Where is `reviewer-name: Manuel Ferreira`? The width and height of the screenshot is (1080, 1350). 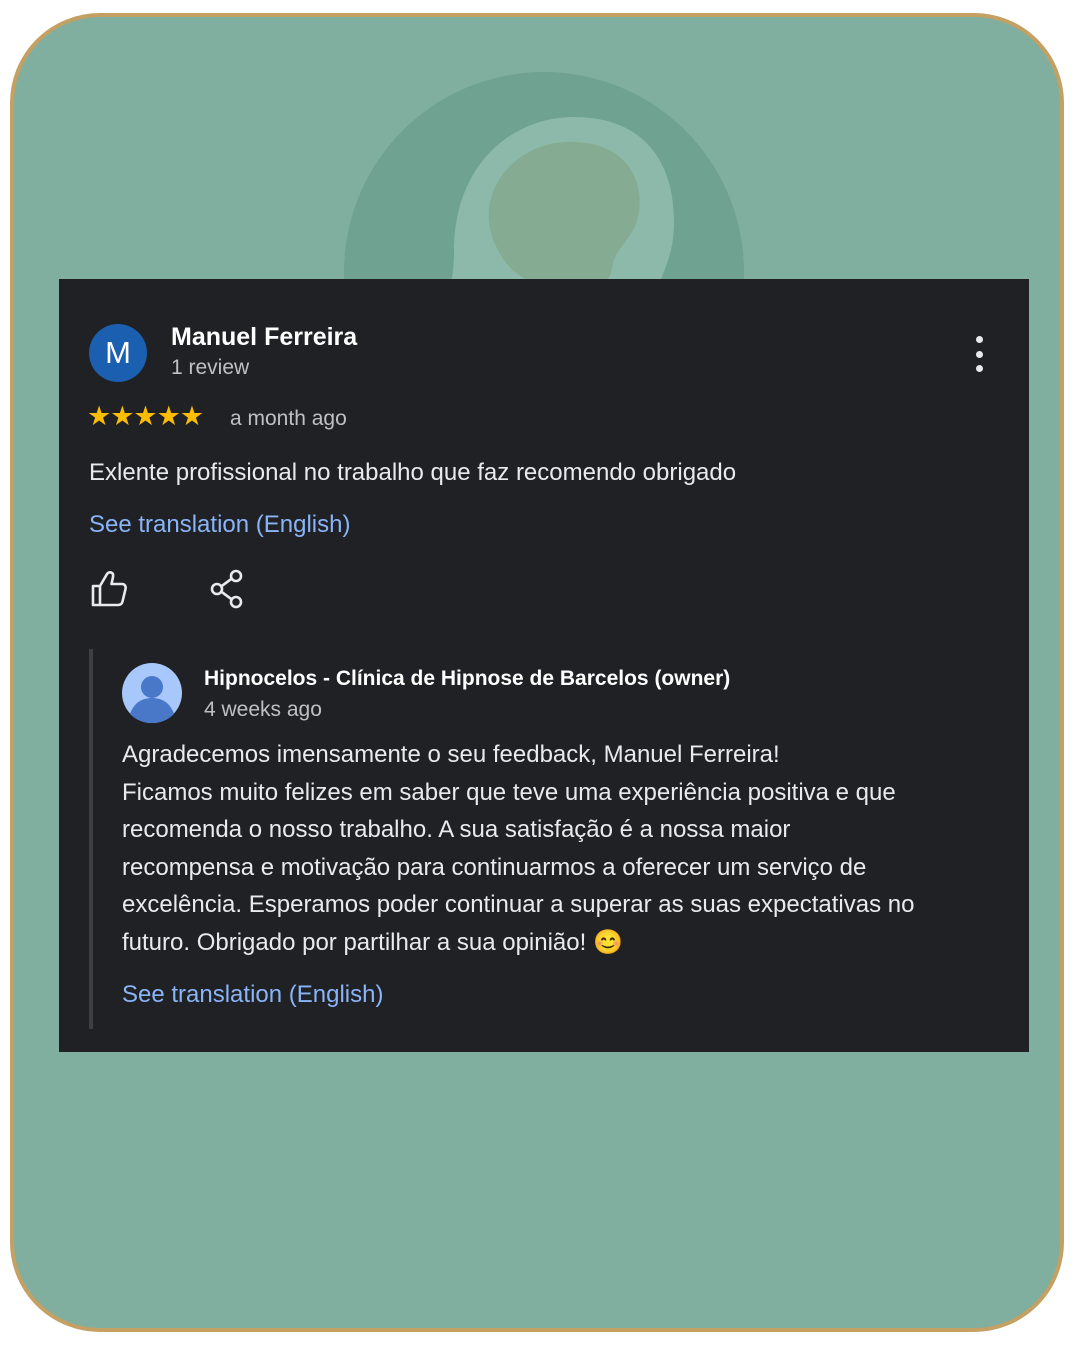 reviewer-name: Manuel Ferreira is located at coordinates (264, 337).